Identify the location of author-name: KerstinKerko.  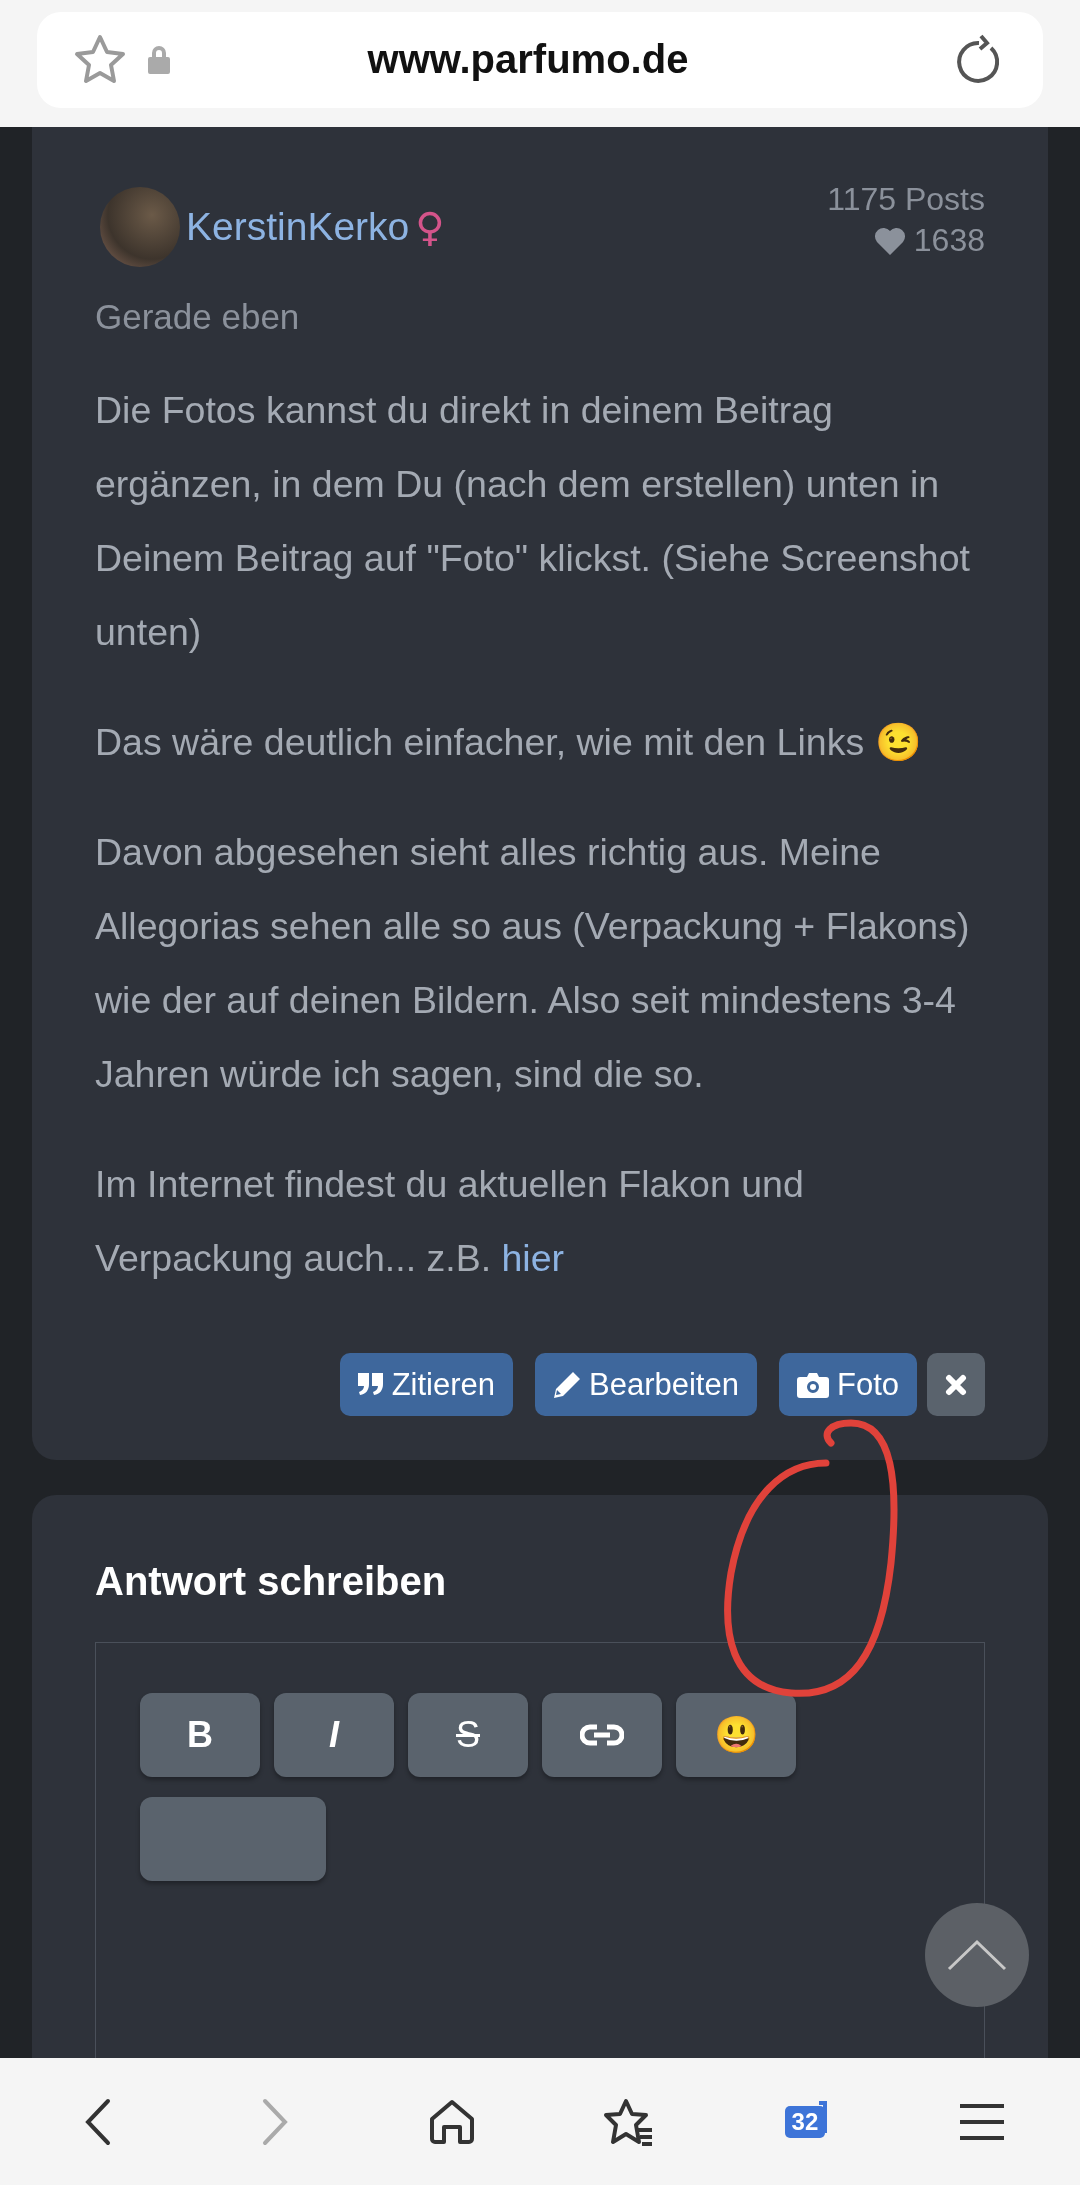
(298, 227).